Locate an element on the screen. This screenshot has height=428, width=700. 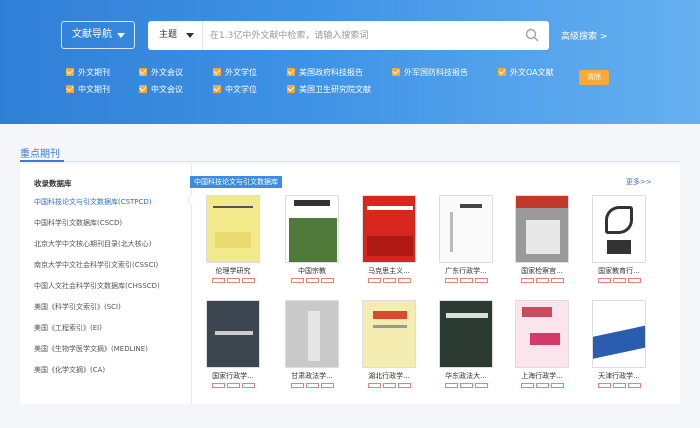
database-tag: 中国科技论文与引文数据库 is located at coordinates (236, 182).